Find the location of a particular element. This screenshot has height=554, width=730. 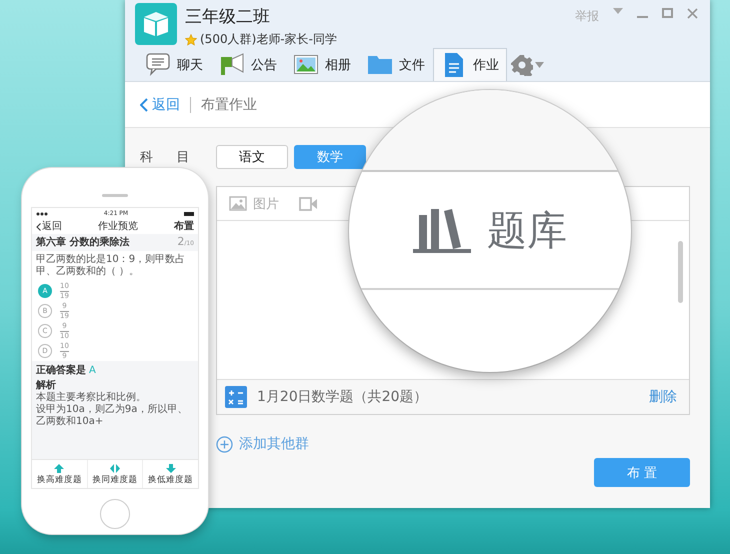

page-title: 布置作业 is located at coordinates (229, 105).